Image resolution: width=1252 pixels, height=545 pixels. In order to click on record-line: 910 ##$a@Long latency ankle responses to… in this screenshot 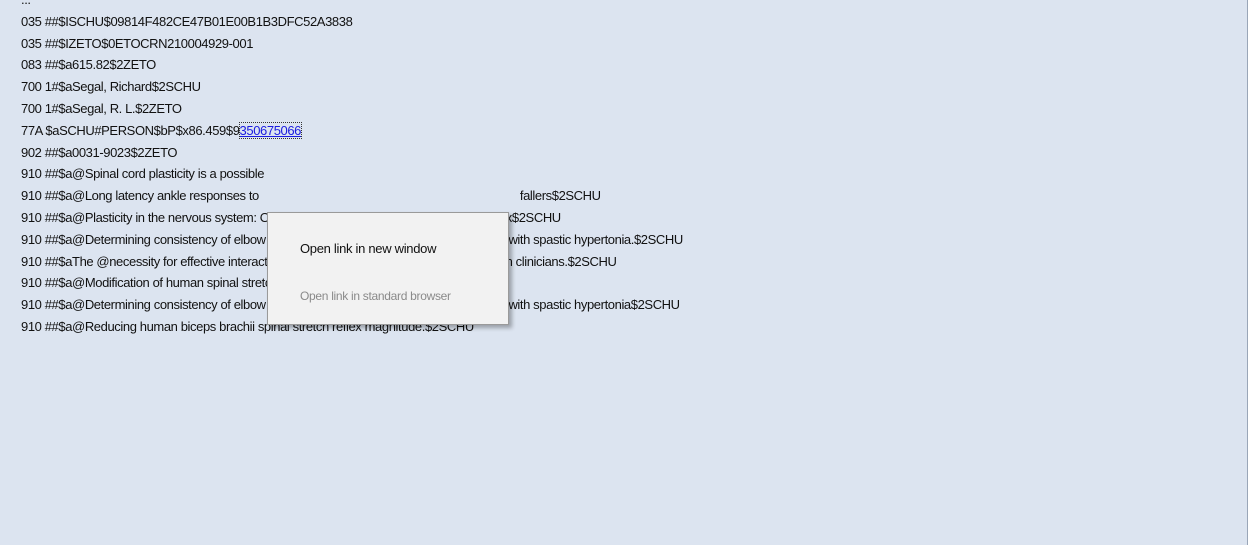, I will do `click(352, 196)`.